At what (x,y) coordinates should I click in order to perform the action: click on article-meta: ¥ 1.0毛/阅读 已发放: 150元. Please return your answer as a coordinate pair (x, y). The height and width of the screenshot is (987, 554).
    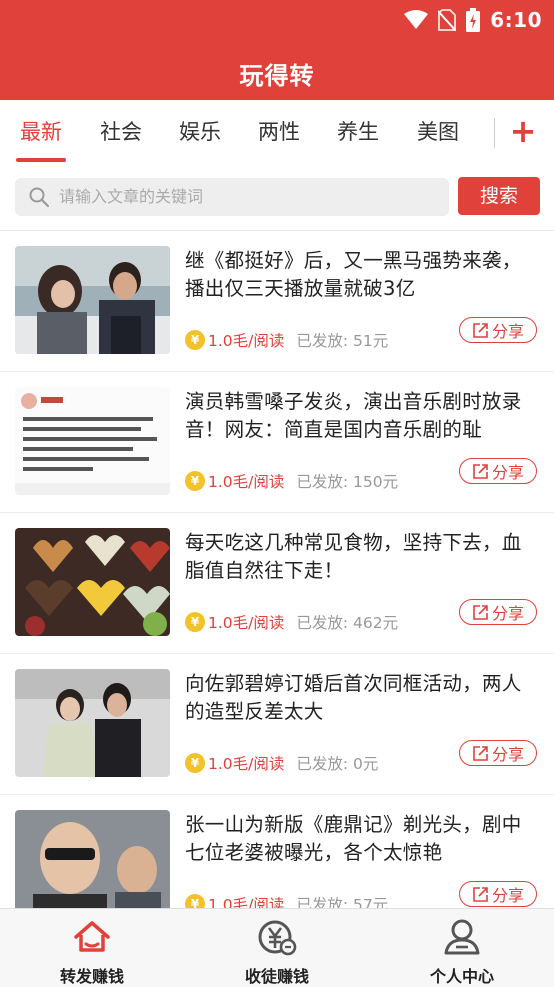
    Looking at the image, I should click on (291, 481).